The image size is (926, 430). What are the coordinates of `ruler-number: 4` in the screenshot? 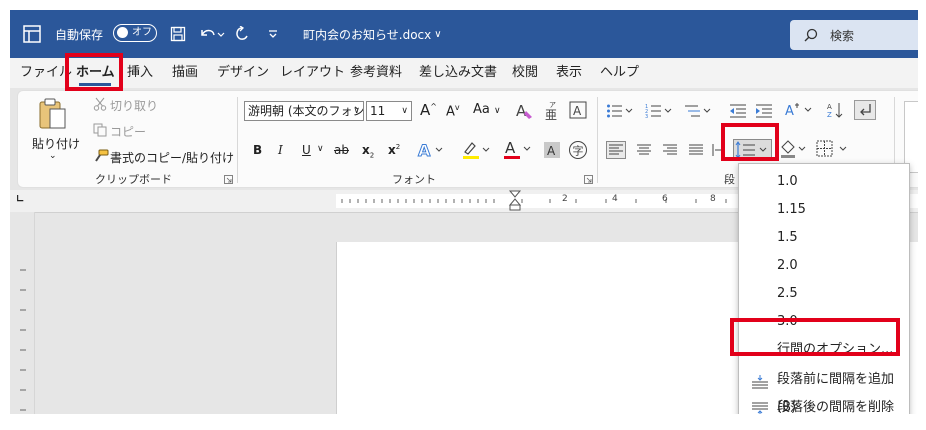 It's located at (615, 199).